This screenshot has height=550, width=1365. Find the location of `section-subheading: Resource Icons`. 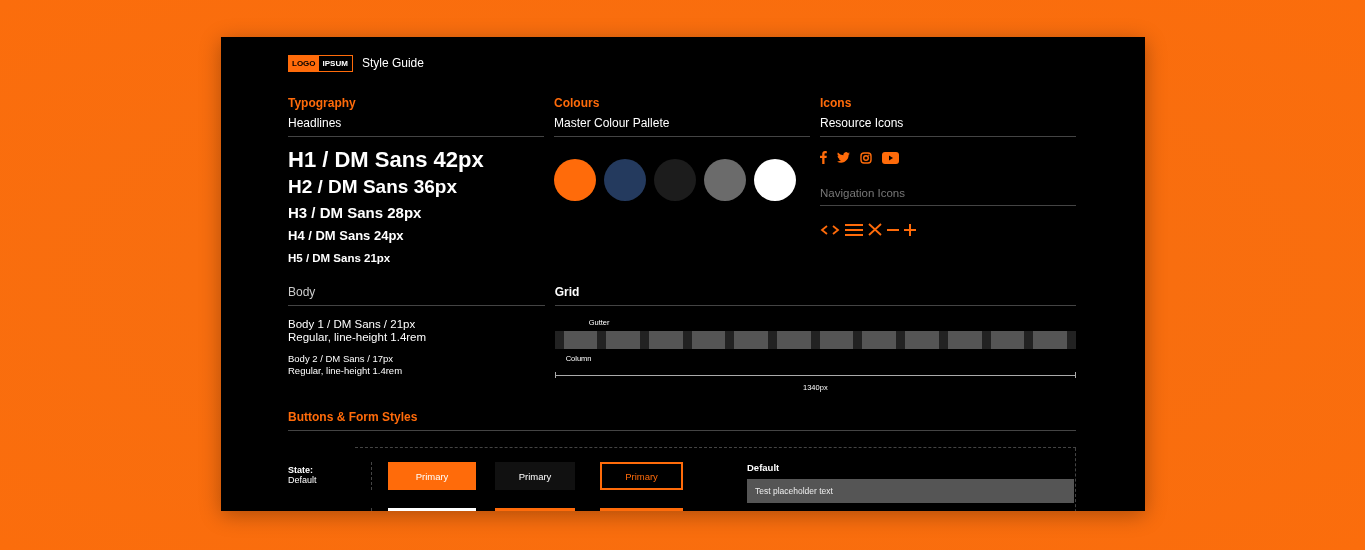

section-subheading: Resource Icons is located at coordinates (862, 123).